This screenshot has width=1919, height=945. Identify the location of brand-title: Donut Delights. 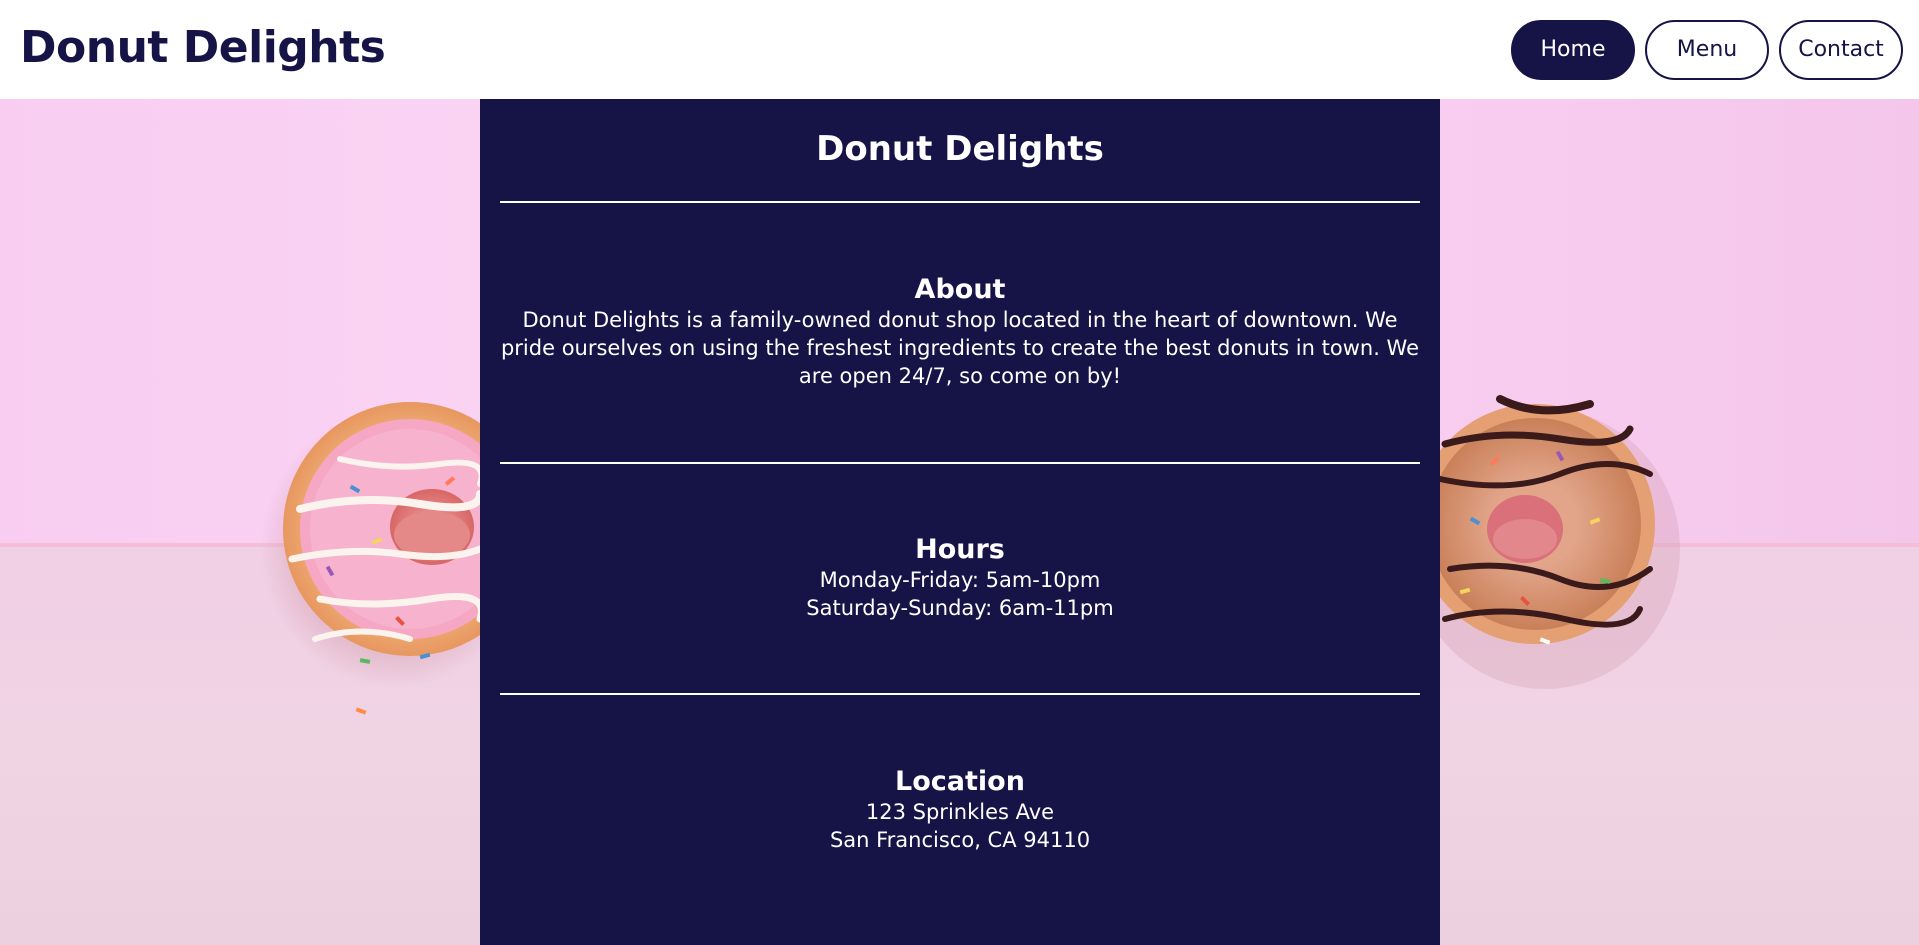
(203, 47).